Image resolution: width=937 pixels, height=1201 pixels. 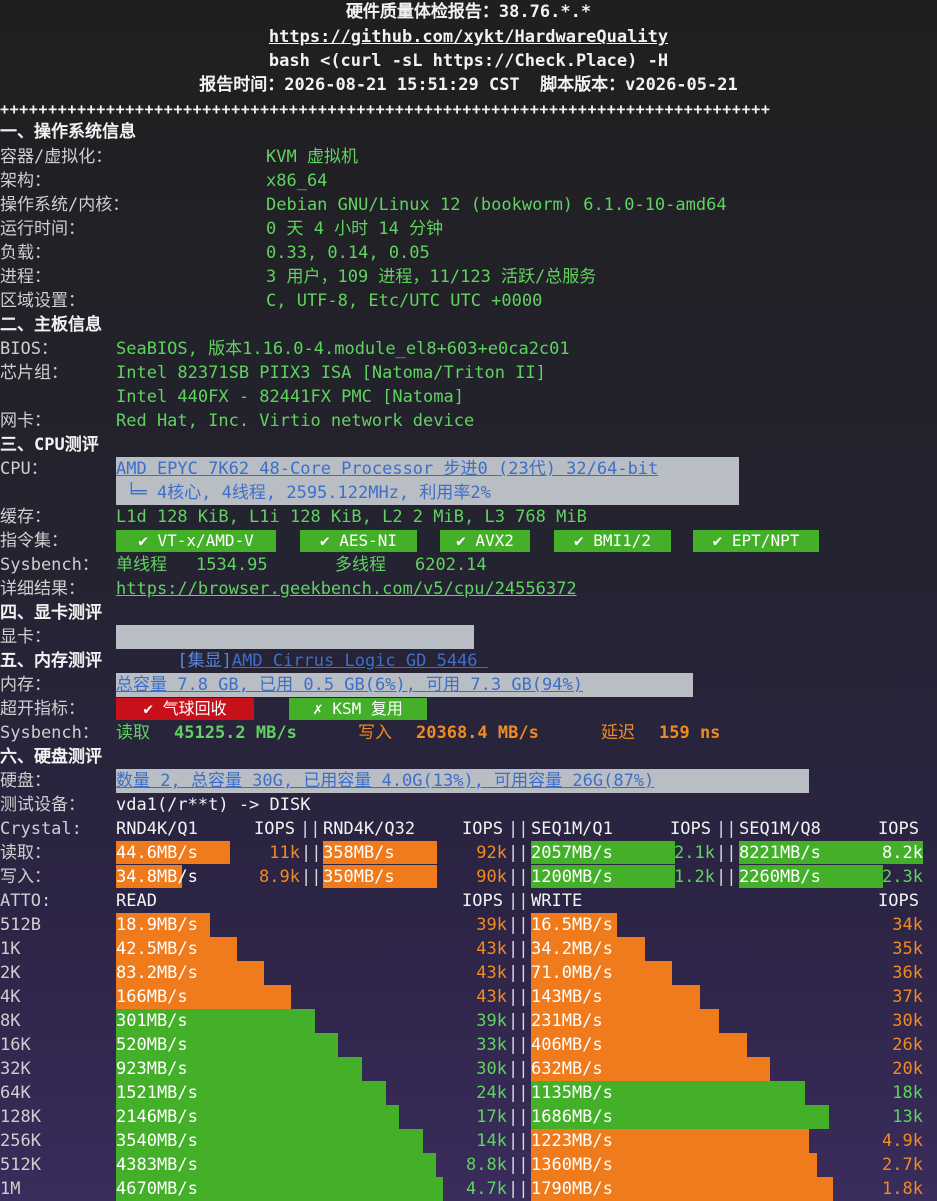 I want to click on test-device-label: 测试设备：, so click(x=42, y=805).